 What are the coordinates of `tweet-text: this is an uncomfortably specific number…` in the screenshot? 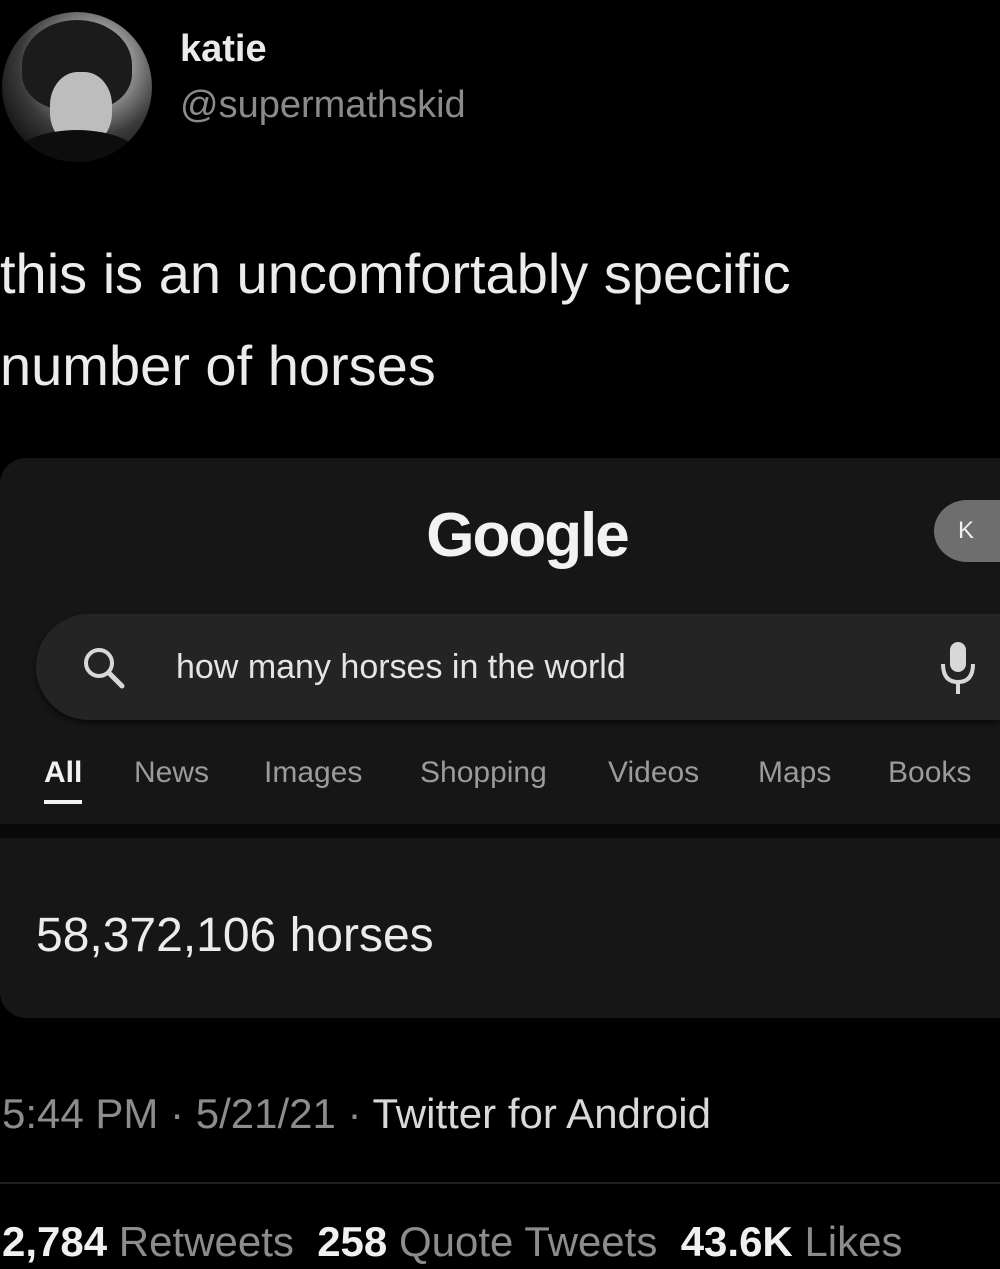 It's located at (395, 319).